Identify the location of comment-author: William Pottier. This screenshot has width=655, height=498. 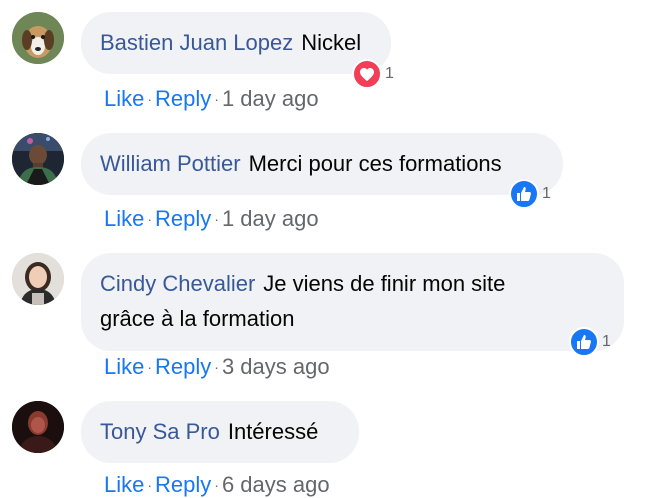
(170, 163).